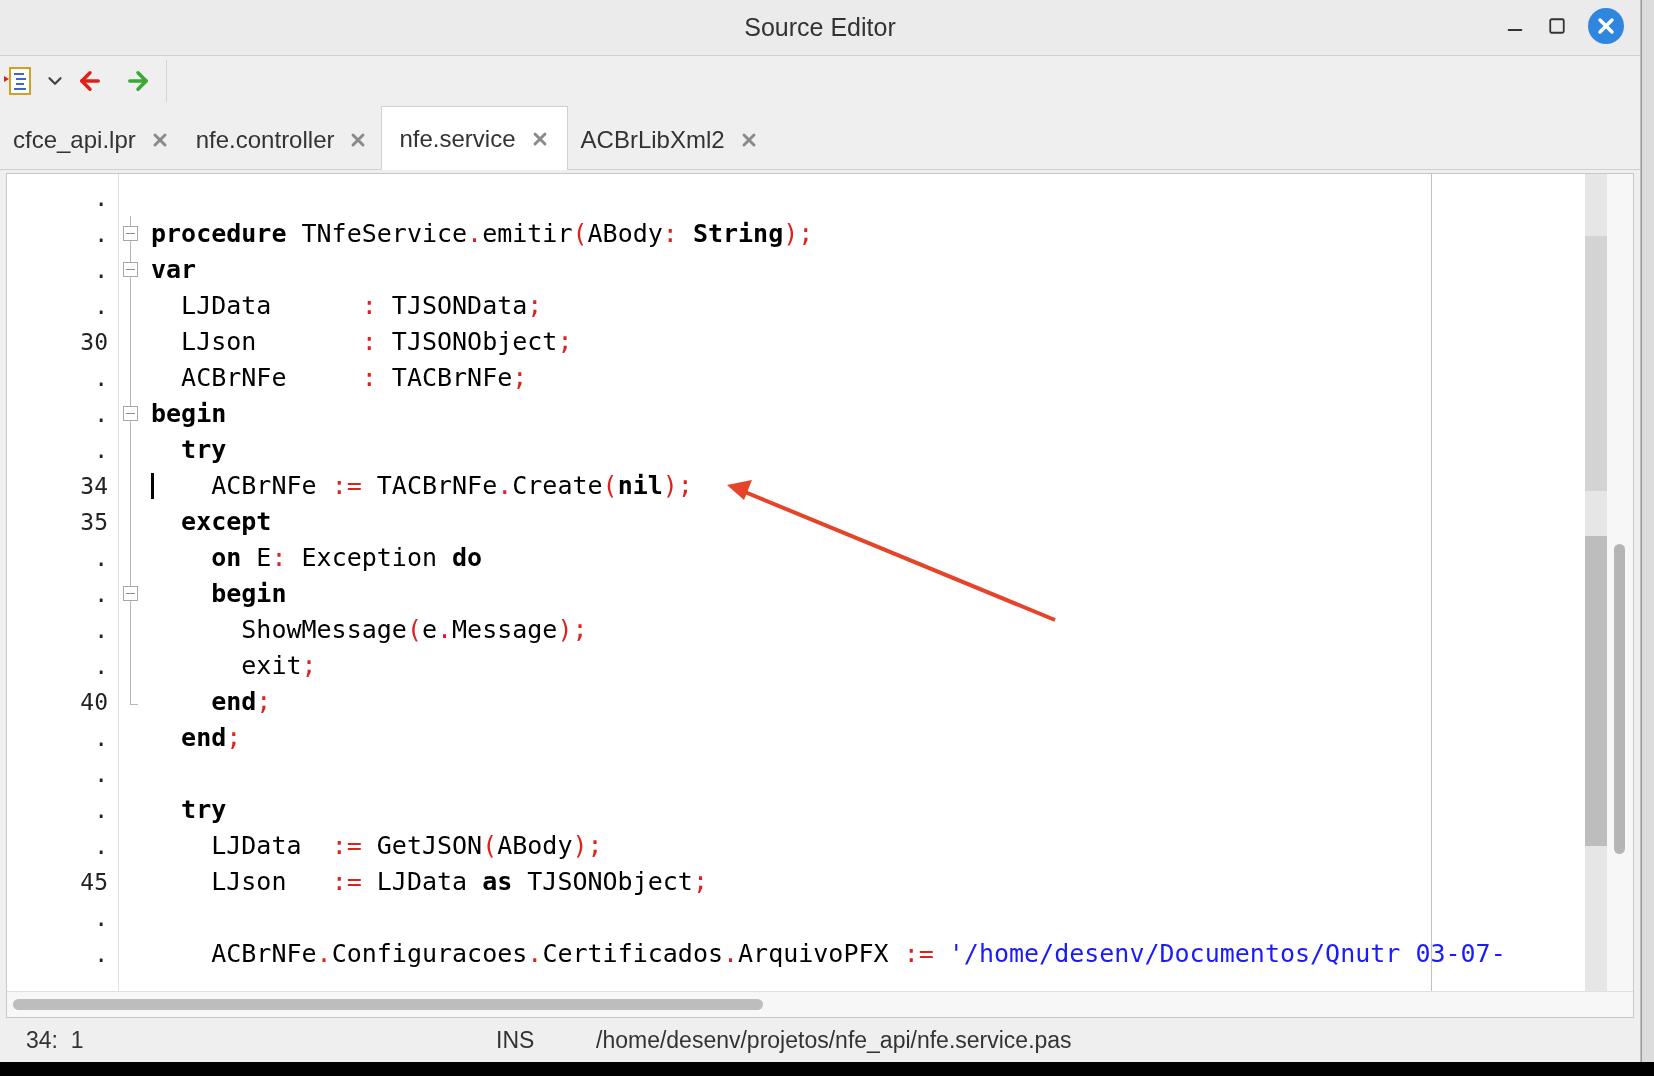 The width and height of the screenshot is (1654, 1076). What do you see at coordinates (1619, 699) in the screenshot?
I see `scrollbar-thumb` at bounding box center [1619, 699].